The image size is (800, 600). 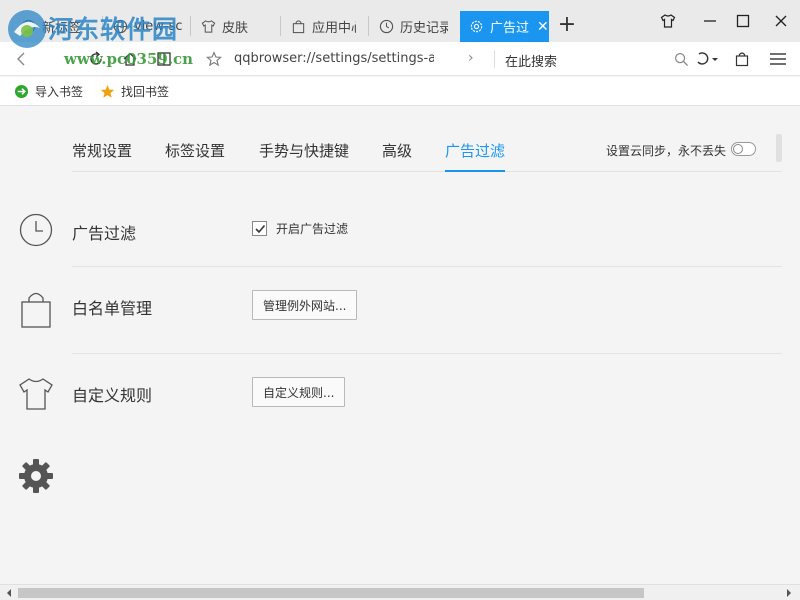 What do you see at coordinates (21, 91) in the screenshot?
I see `import-arrow-icon` at bounding box center [21, 91].